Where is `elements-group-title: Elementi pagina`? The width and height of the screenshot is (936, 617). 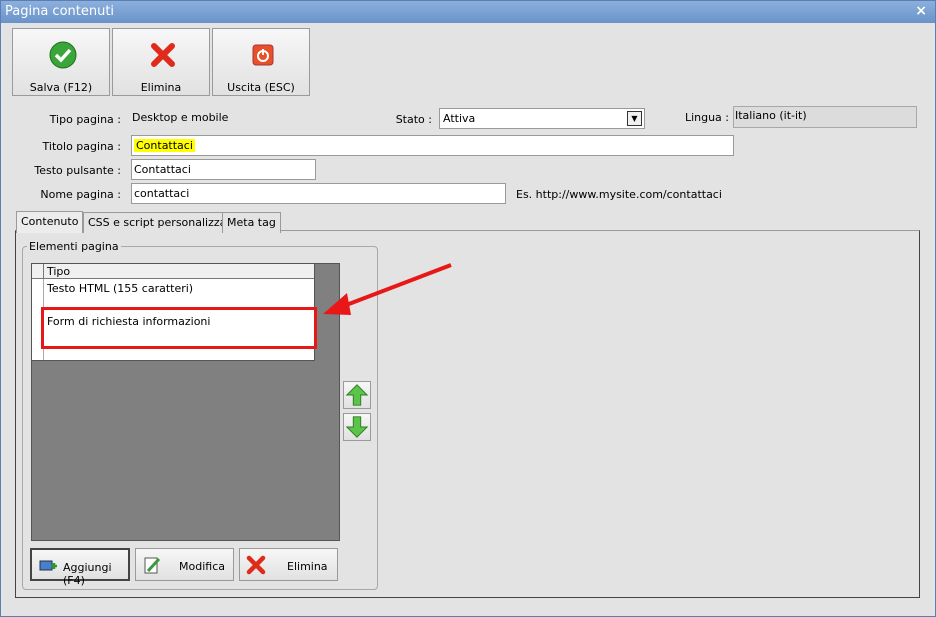
elements-group-title: Elementi pagina is located at coordinates (74, 246).